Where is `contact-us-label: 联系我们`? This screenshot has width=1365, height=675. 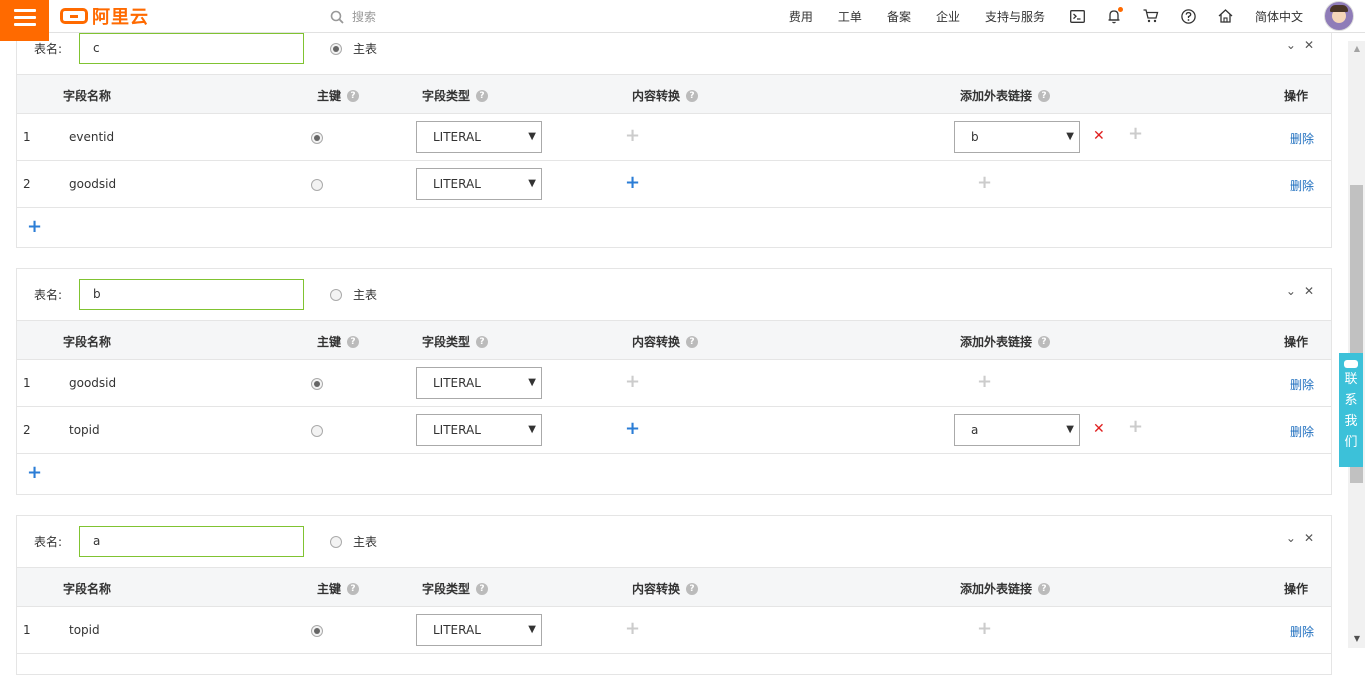
contact-us-label: 联系我们 is located at coordinates (1351, 411).